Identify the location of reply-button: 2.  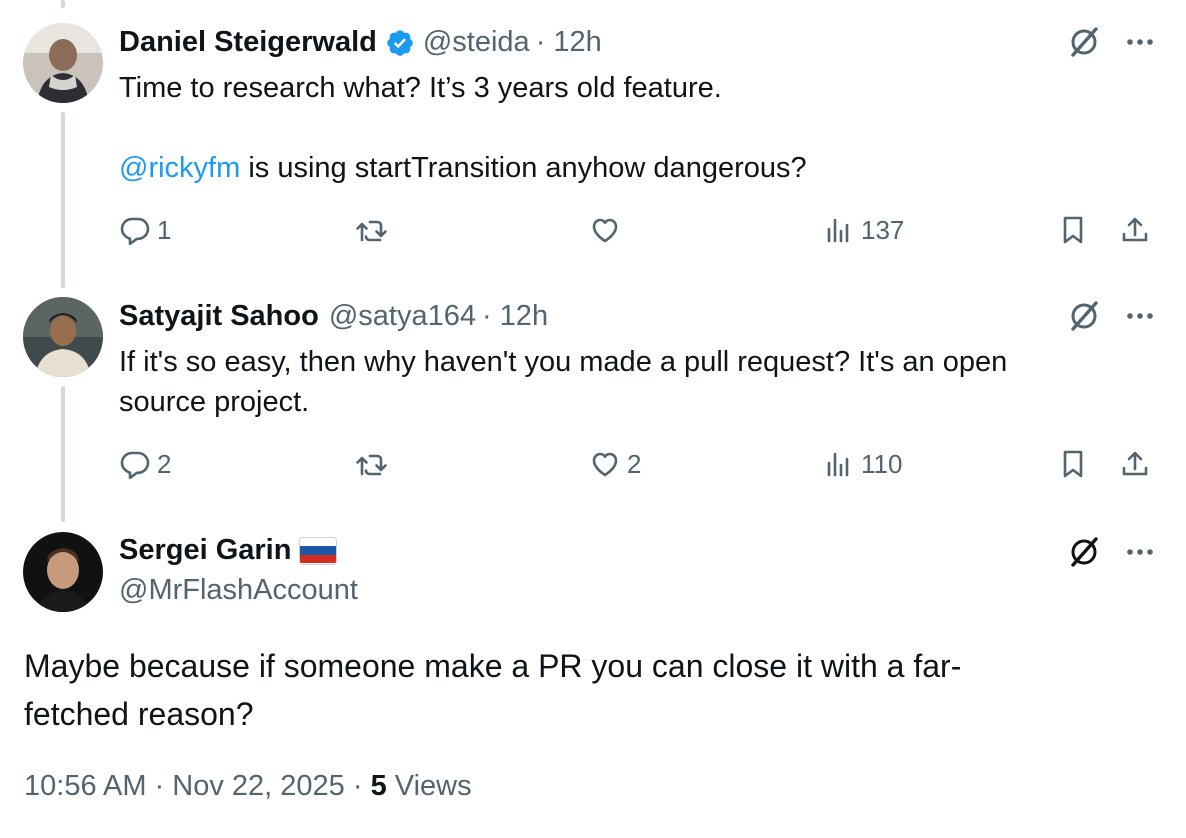
(145, 464).